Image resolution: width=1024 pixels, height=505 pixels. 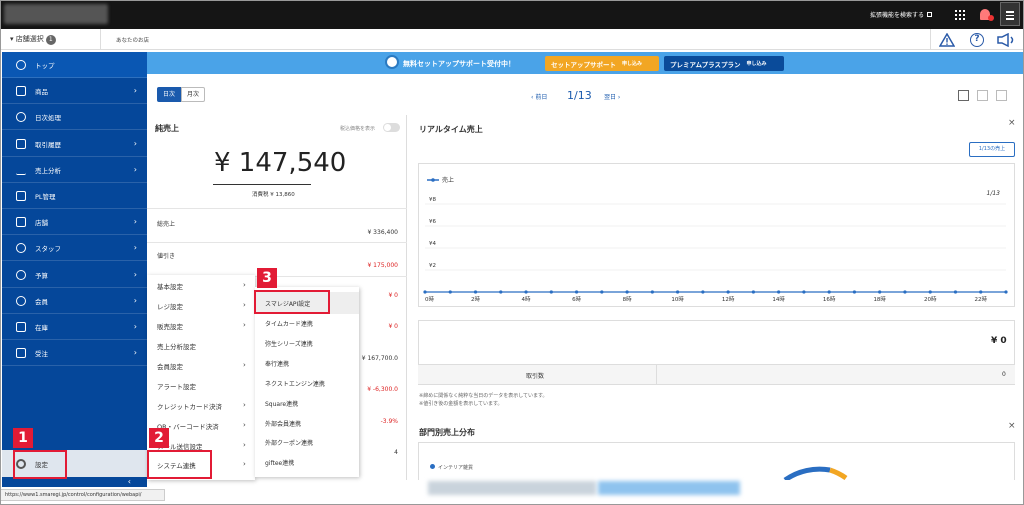 What do you see at coordinates (1006, 40) in the screenshot?
I see `announcement-icon` at bounding box center [1006, 40].